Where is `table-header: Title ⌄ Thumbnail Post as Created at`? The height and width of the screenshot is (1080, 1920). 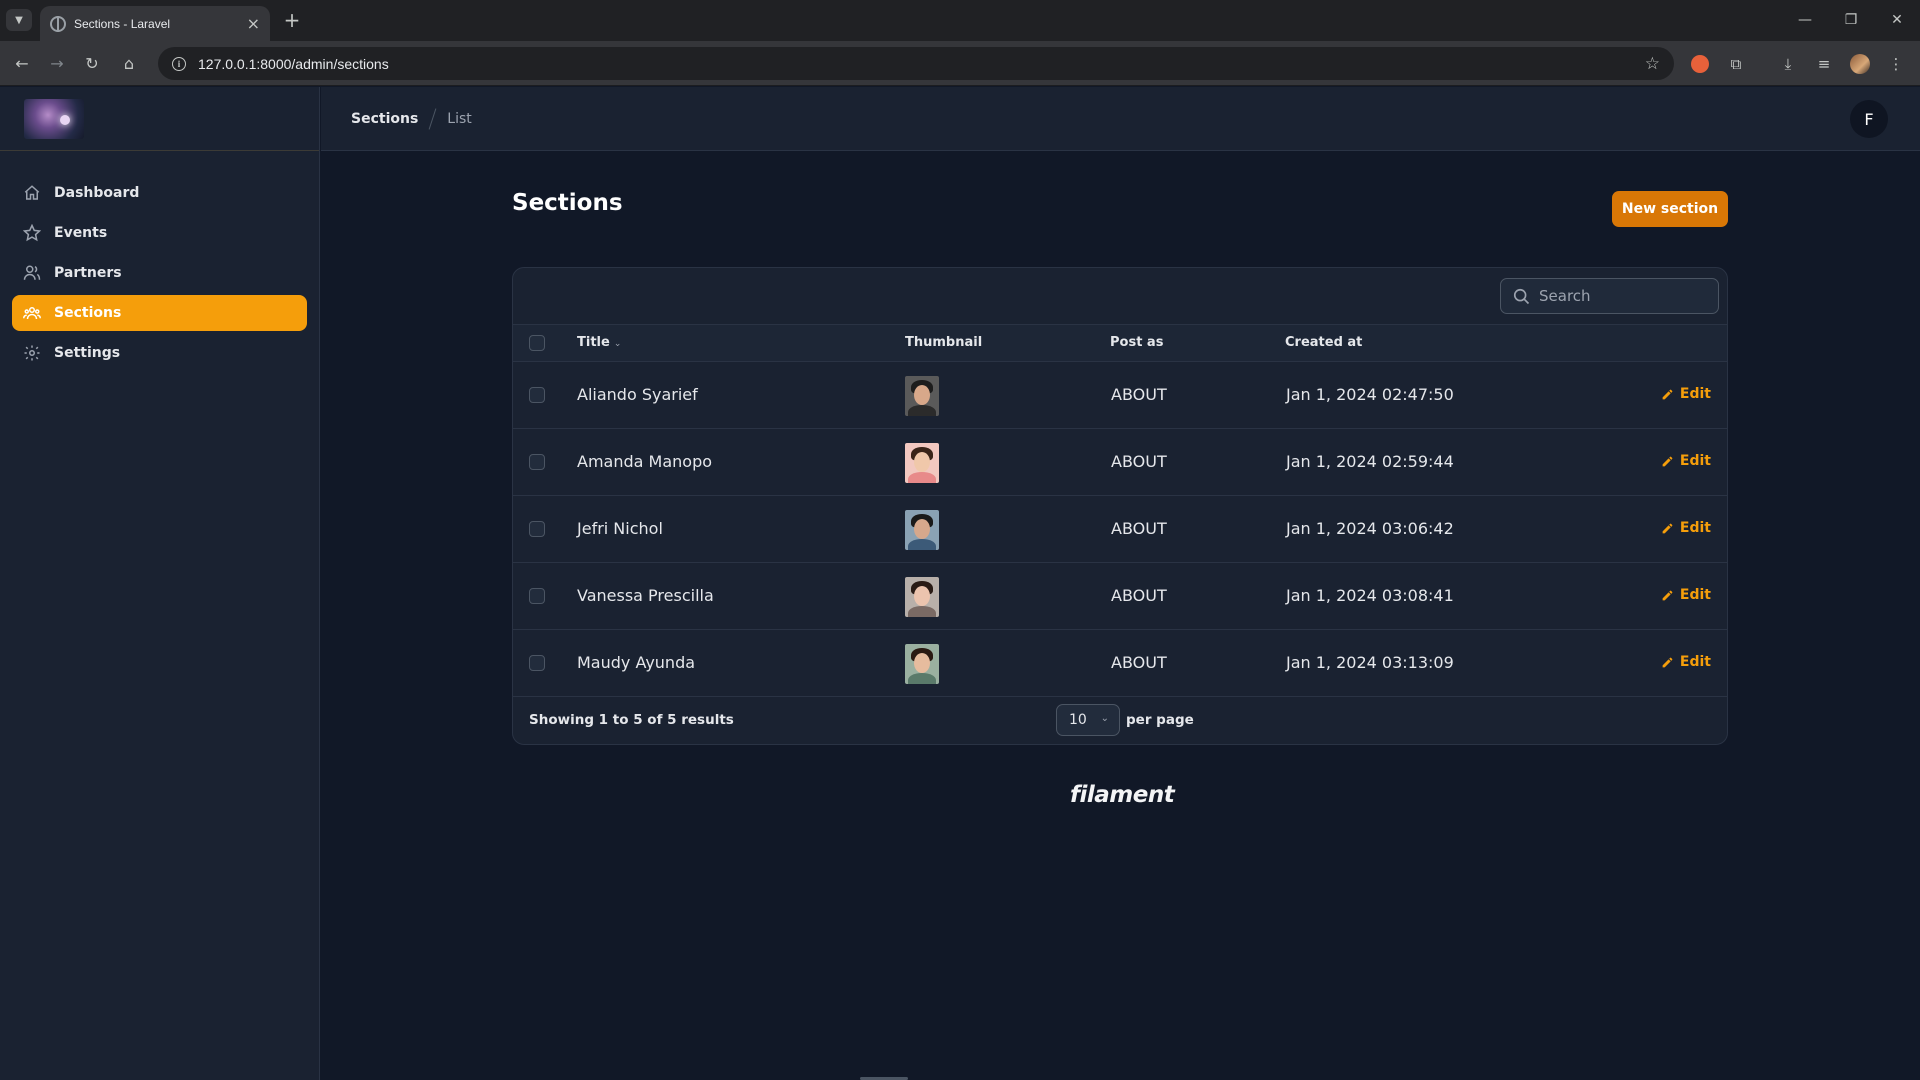 table-header: Title ⌄ Thumbnail Post as Created at is located at coordinates (1120, 343).